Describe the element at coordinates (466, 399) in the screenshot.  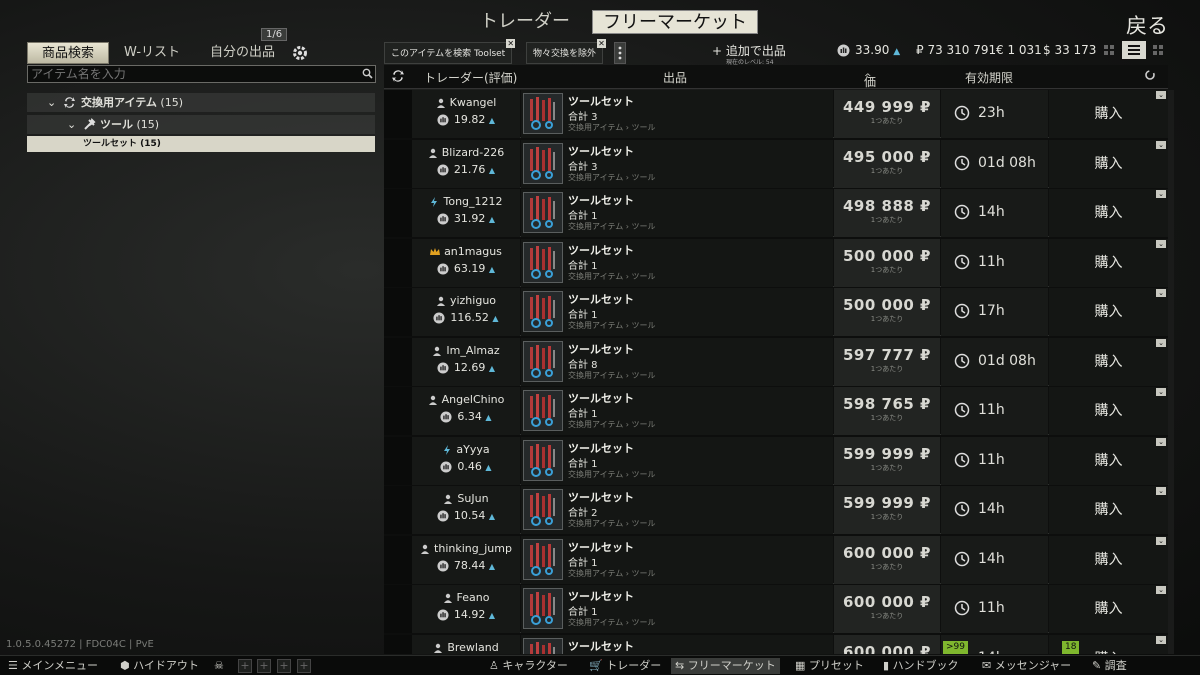
I see `seller-name: AngelChino` at that location.